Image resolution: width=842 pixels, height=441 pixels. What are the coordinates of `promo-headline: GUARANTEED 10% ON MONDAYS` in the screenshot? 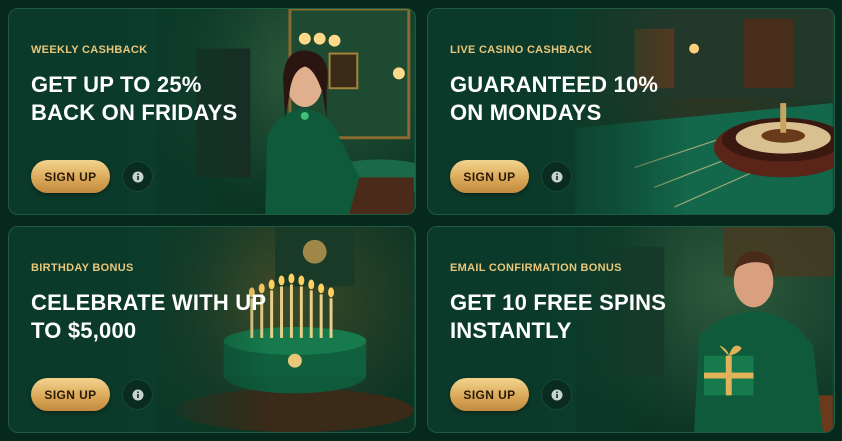 It's located at (554, 98).